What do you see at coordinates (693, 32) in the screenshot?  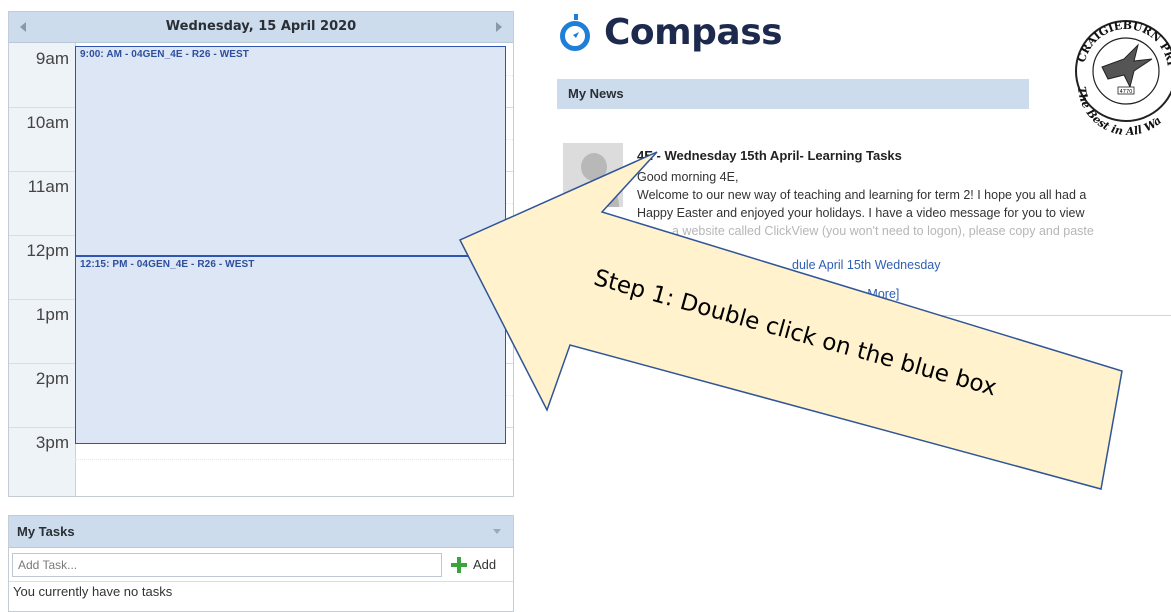 I see `compass-logo-text: Compass` at bounding box center [693, 32].